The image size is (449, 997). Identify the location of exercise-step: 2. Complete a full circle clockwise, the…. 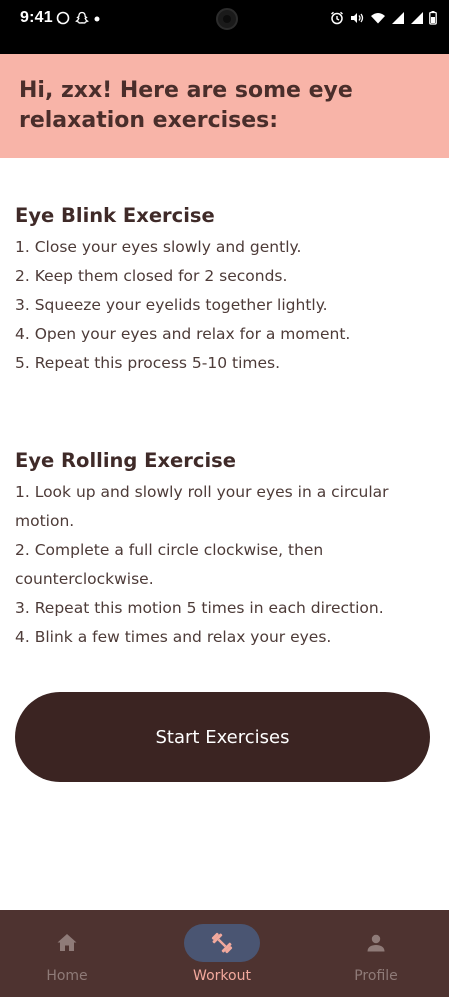
(169, 564).